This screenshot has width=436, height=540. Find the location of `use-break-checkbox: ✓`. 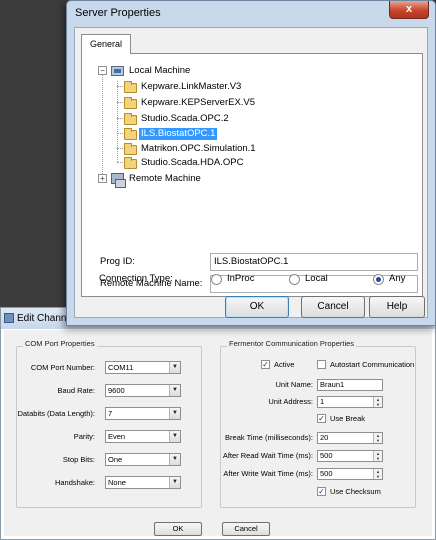

use-break-checkbox: ✓ is located at coordinates (321, 418).